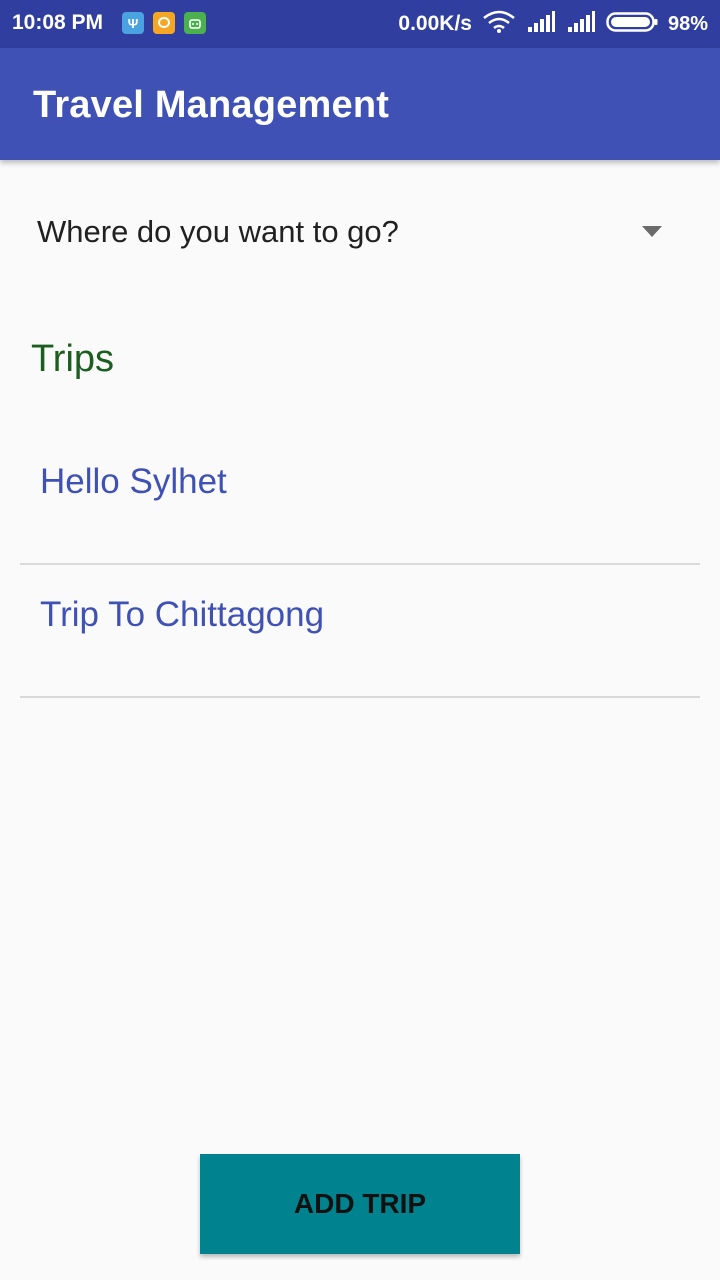  What do you see at coordinates (435, 23) in the screenshot?
I see `network-speed: 0.00K/s` at bounding box center [435, 23].